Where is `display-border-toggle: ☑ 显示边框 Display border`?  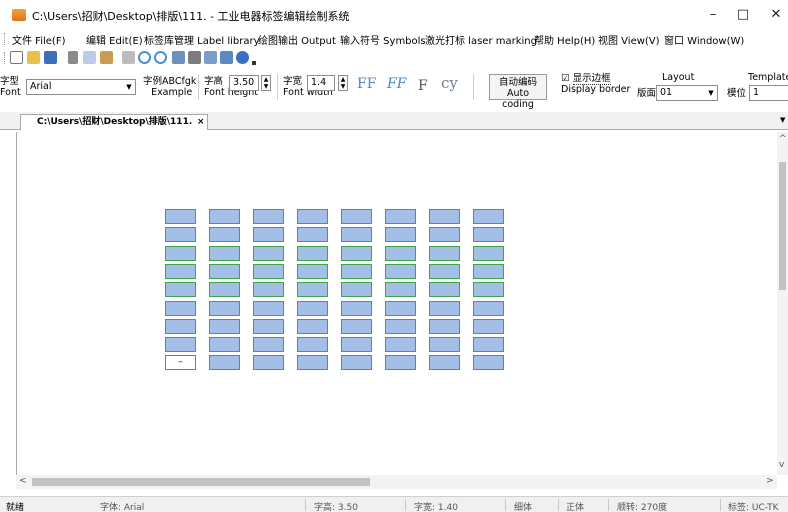 display-border-toggle: ☑ 显示边框 Display border is located at coordinates (595, 84).